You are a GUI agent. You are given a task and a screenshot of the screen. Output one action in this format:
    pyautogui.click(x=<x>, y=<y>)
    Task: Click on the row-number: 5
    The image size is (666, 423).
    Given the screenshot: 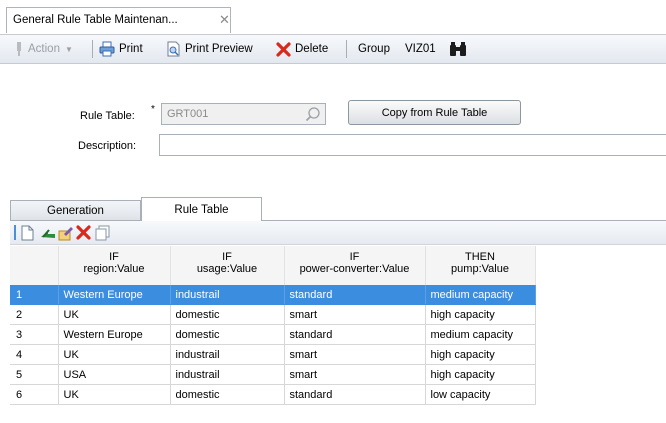 What is the action you would take?
    pyautogui.click(x=34, y=374)
    